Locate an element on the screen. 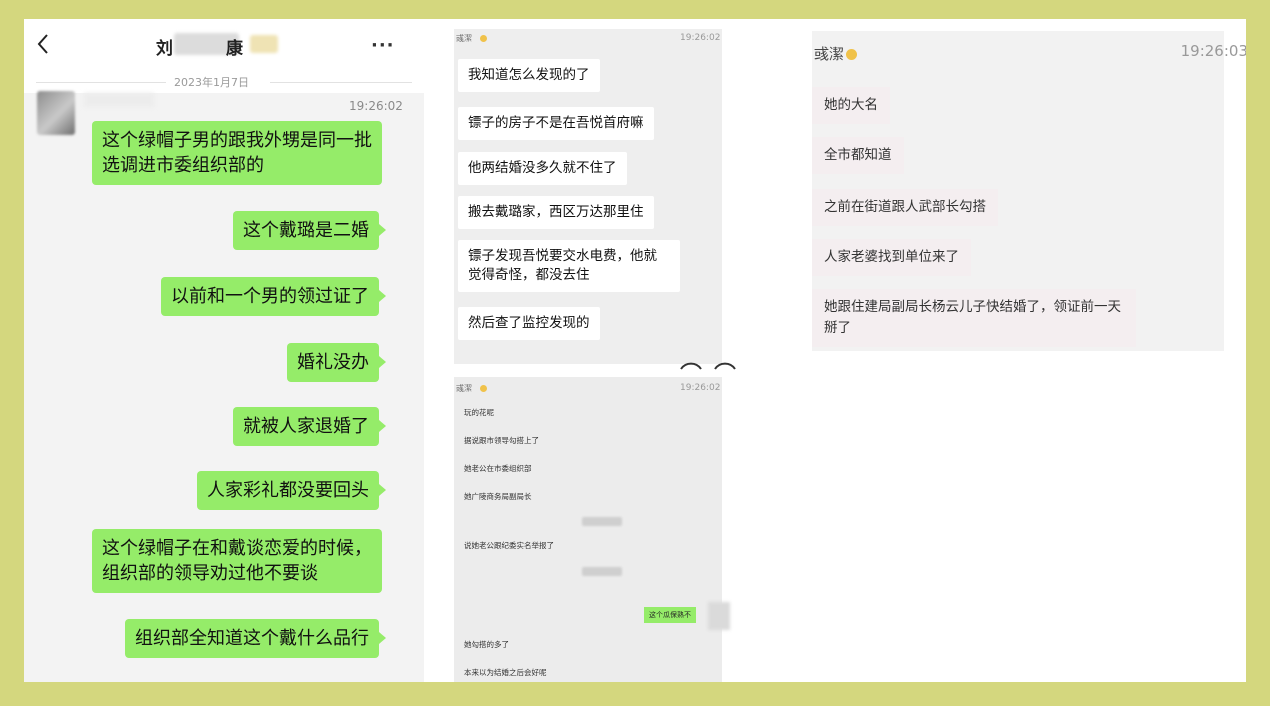 This screenshot has height=706, width=1270. chat-message: 玩的花呢 is located at coordinates (479, 412).